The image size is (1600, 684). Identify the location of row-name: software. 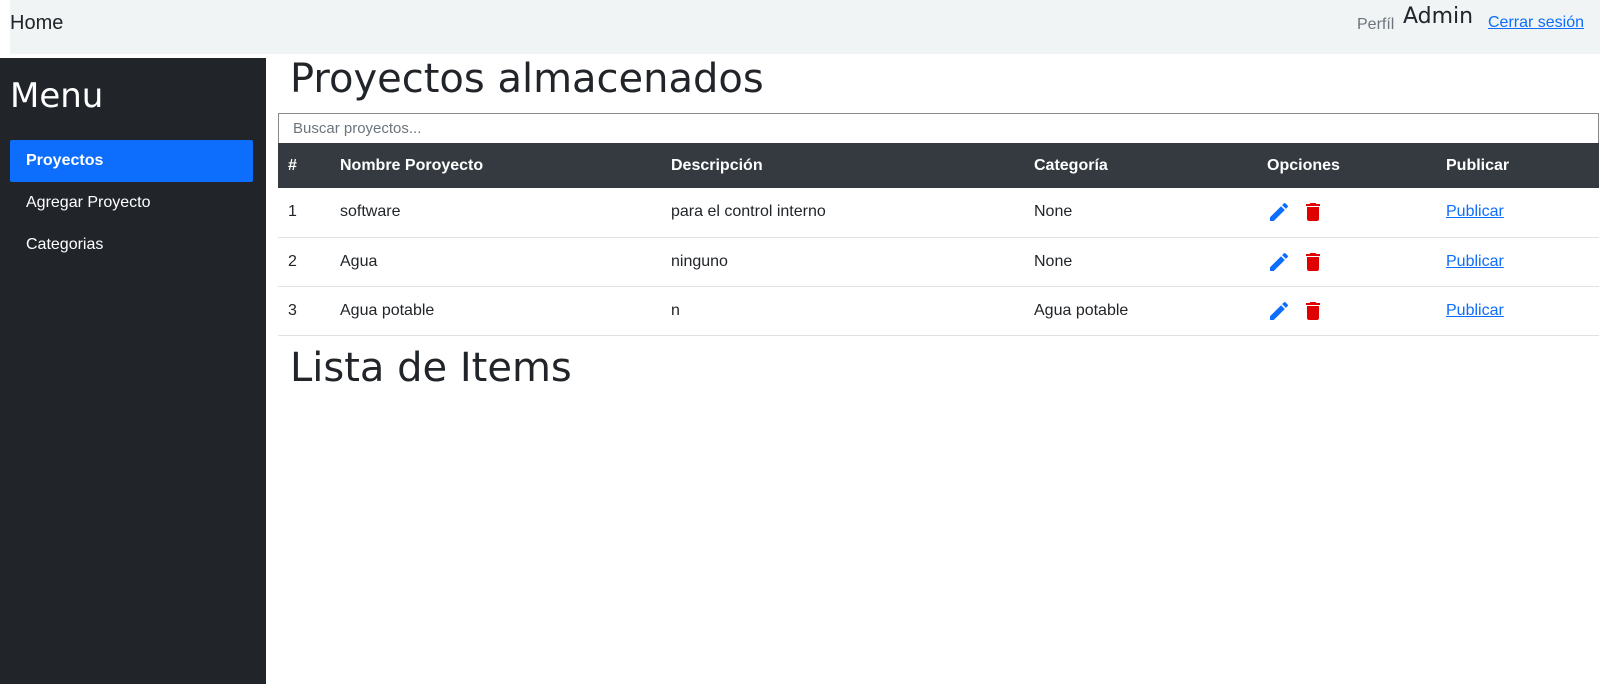
(495, 213).